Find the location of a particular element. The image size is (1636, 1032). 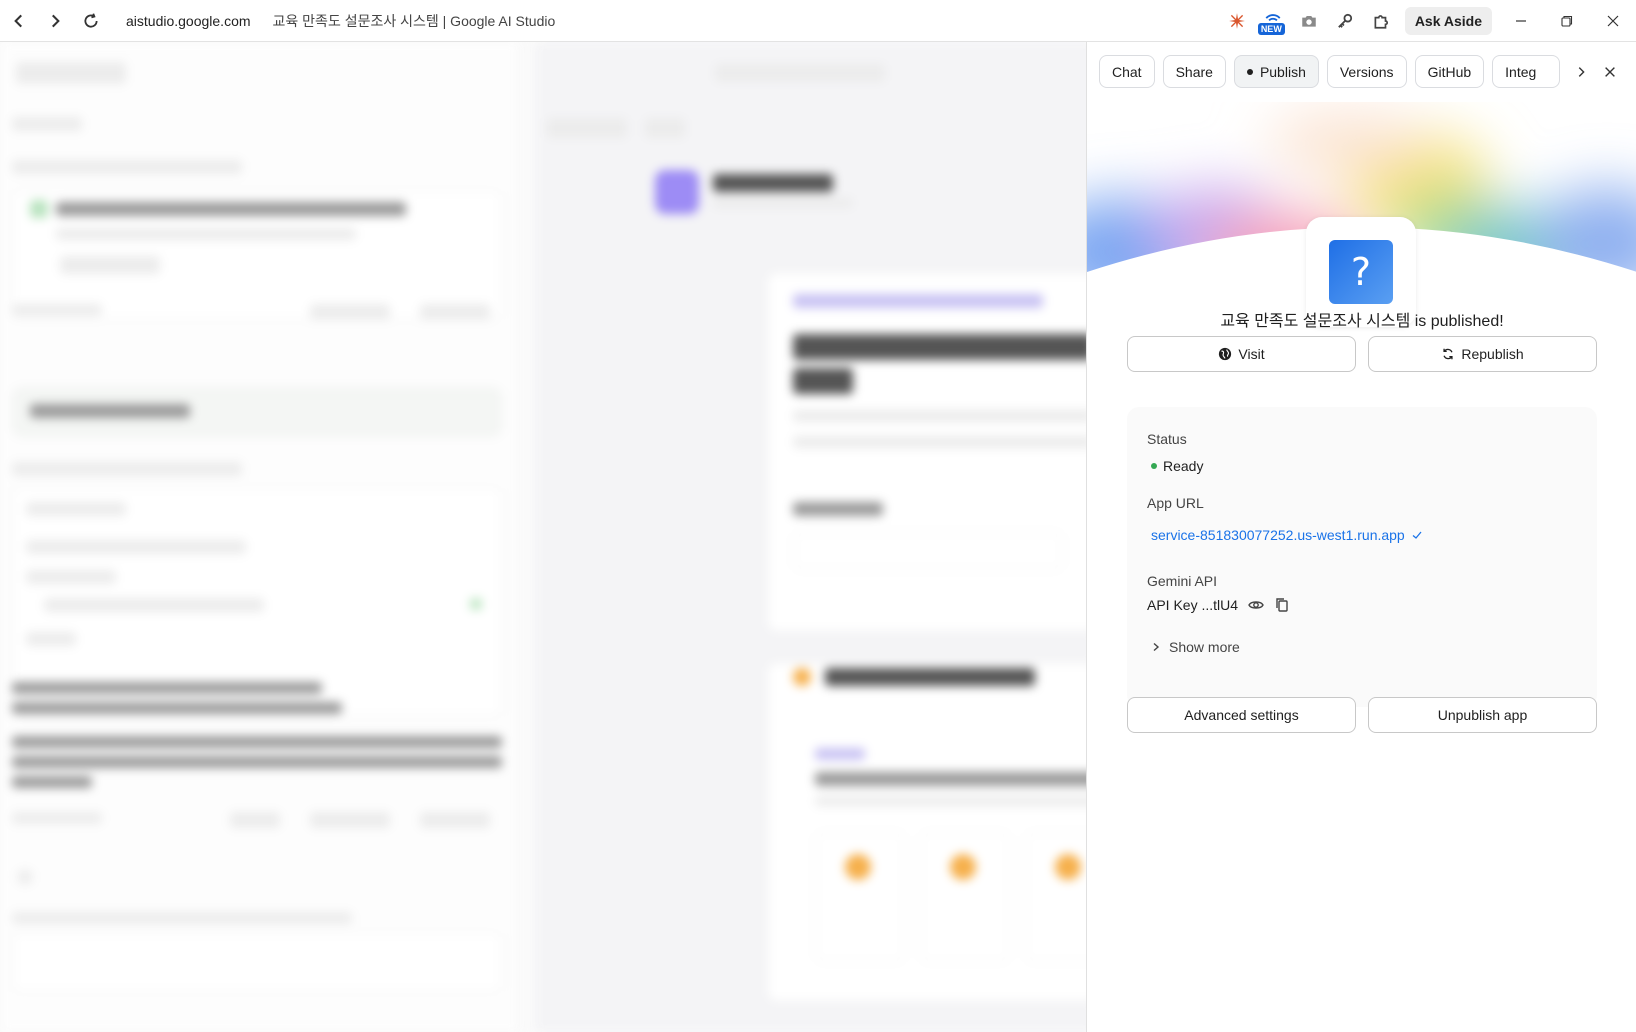

forward-button is located at coordinates (55, 21).